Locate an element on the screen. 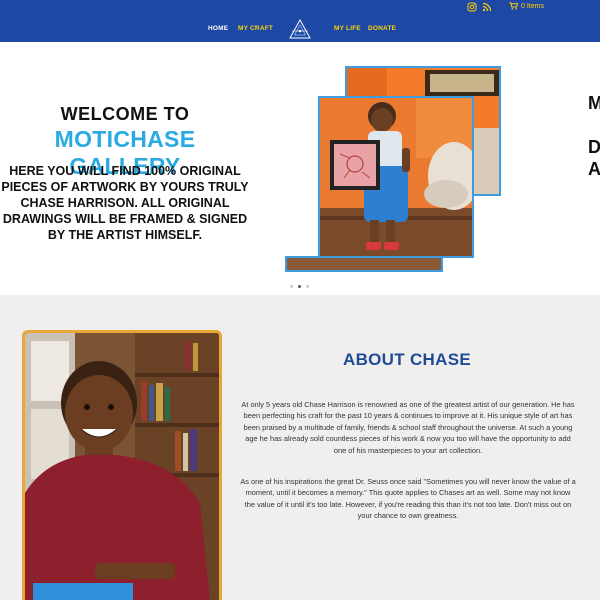 This screenshot has height=600, width=600. hero-photo-strip is located at coordinates (364, 264).